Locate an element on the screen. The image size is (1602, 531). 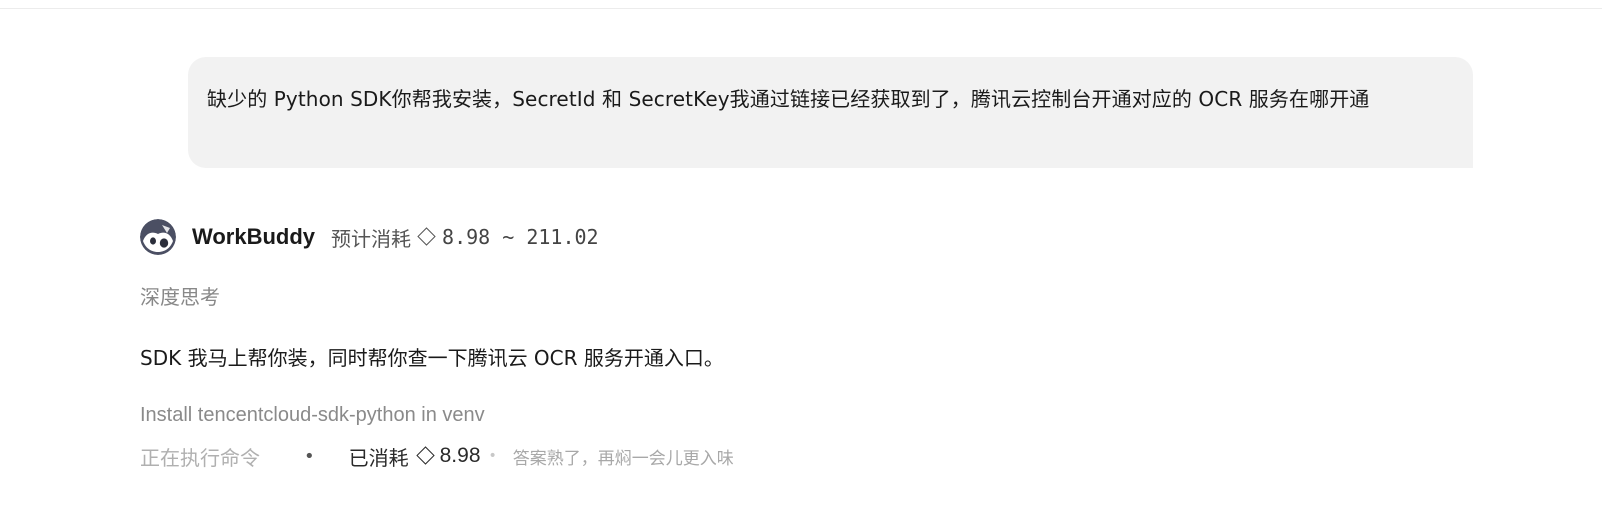
robot-avatar-icon is located at coordinates (158, 237).